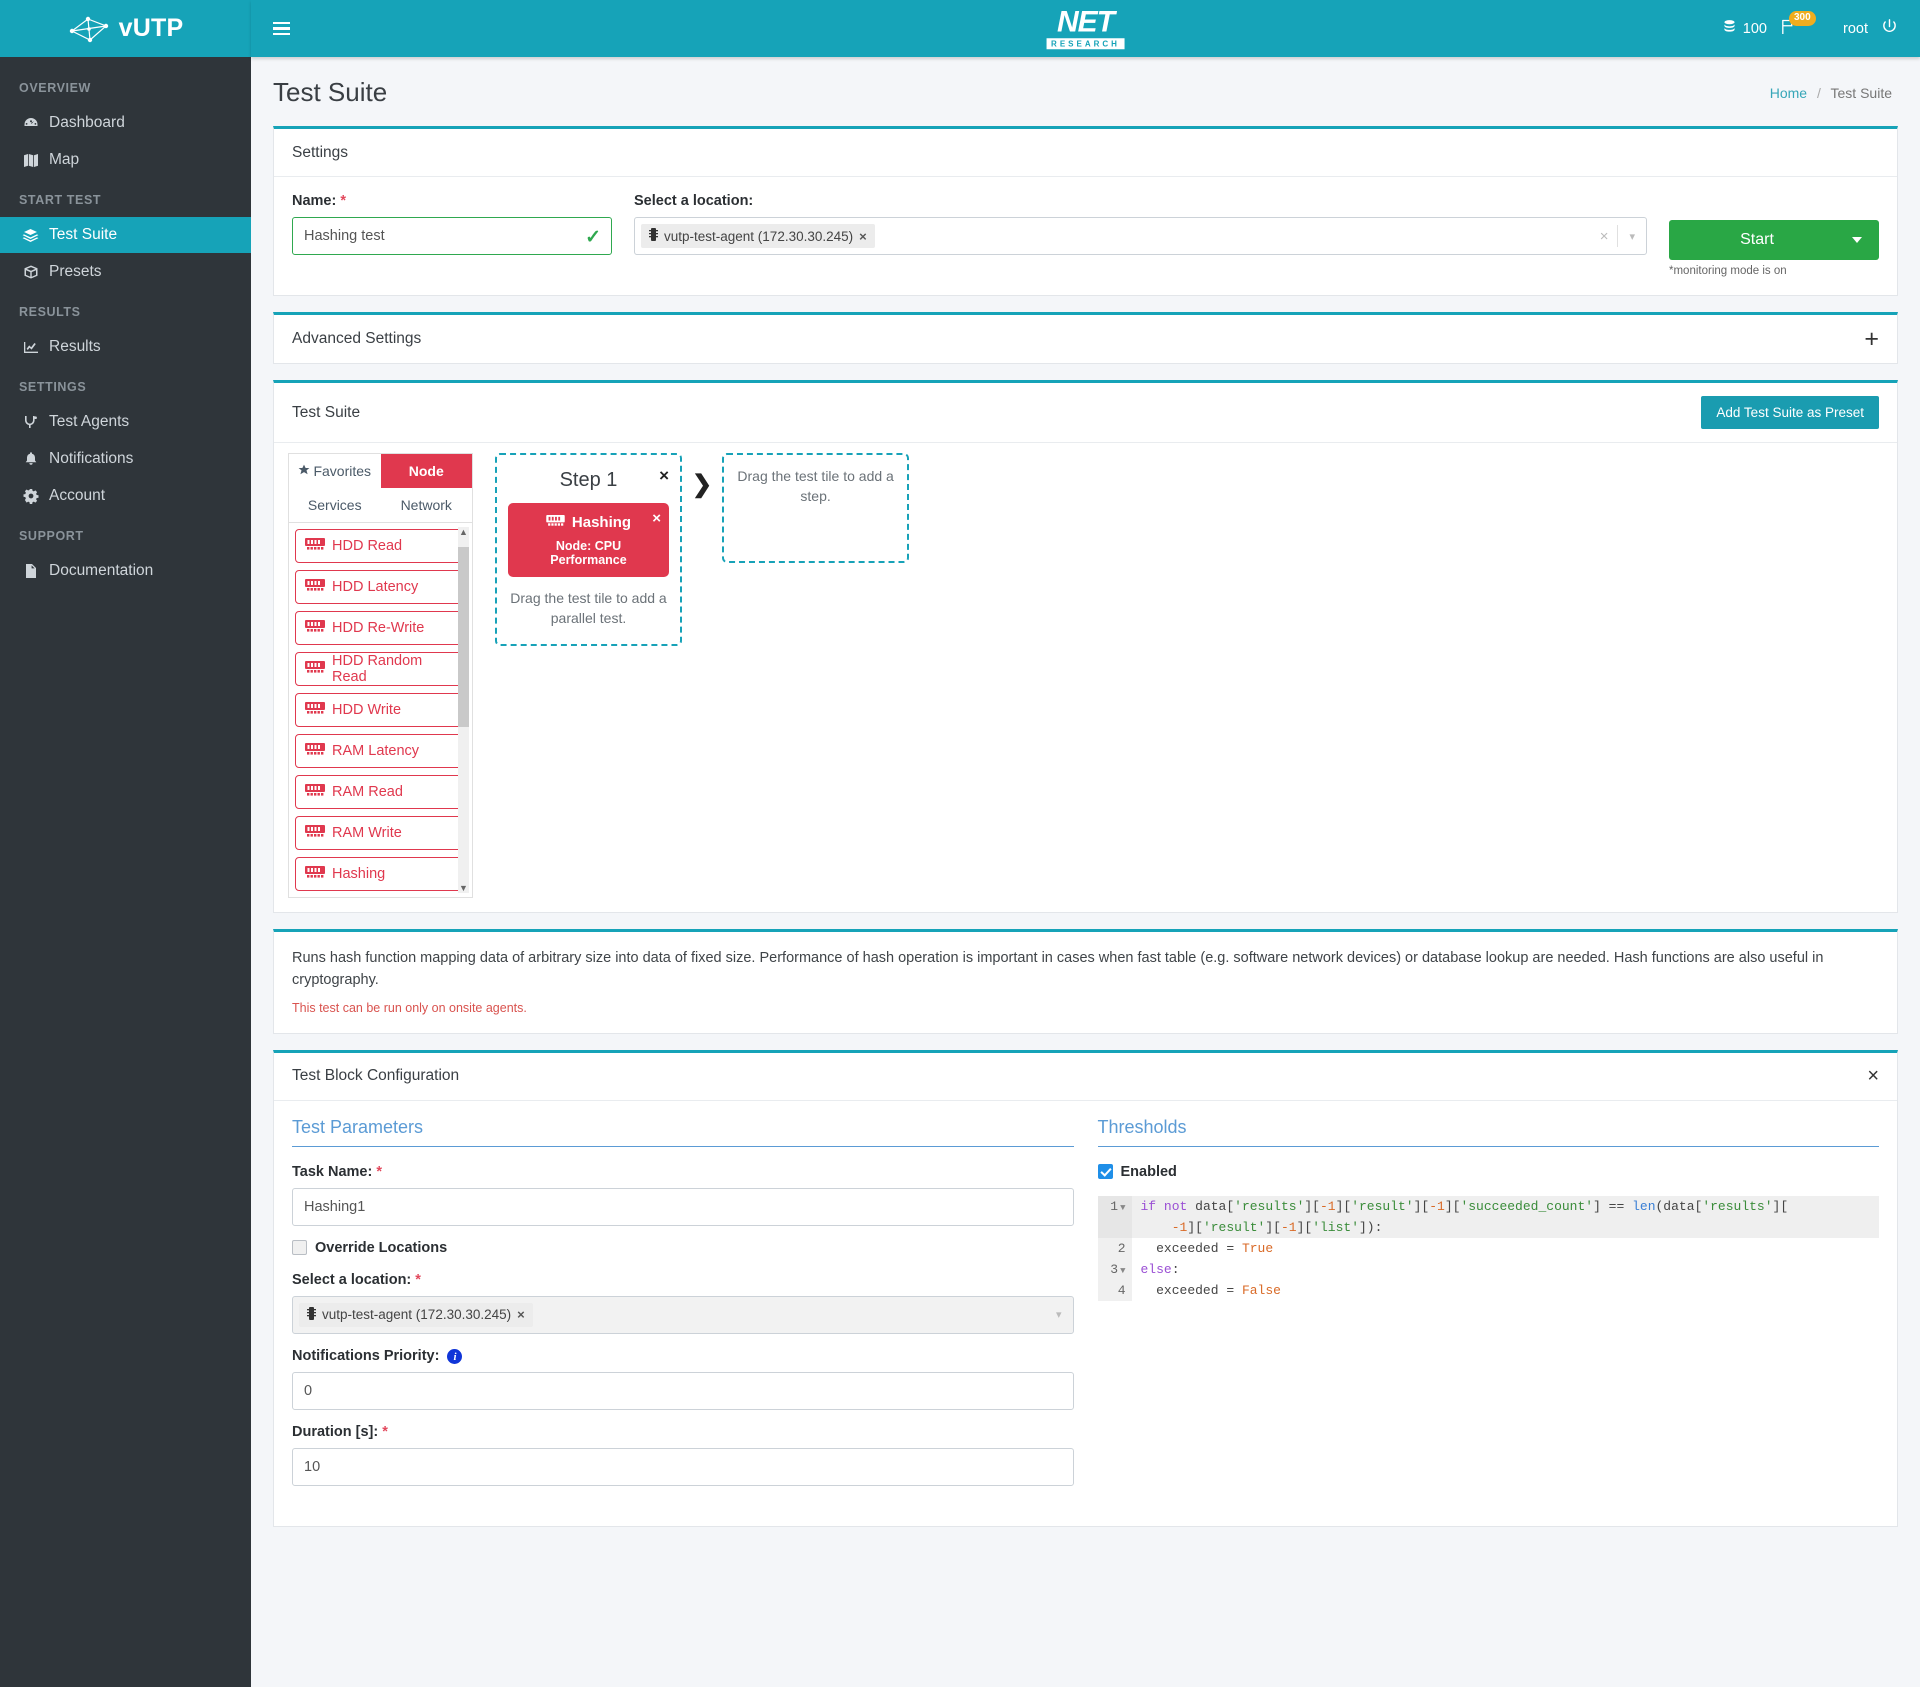 The width and height of the screenshot is (1920, 1687). What do you see at coordinates (683, 1432) in the screenshot?
I see `duration-label: Duration [s]: *` at bounding box center [683, 1432].